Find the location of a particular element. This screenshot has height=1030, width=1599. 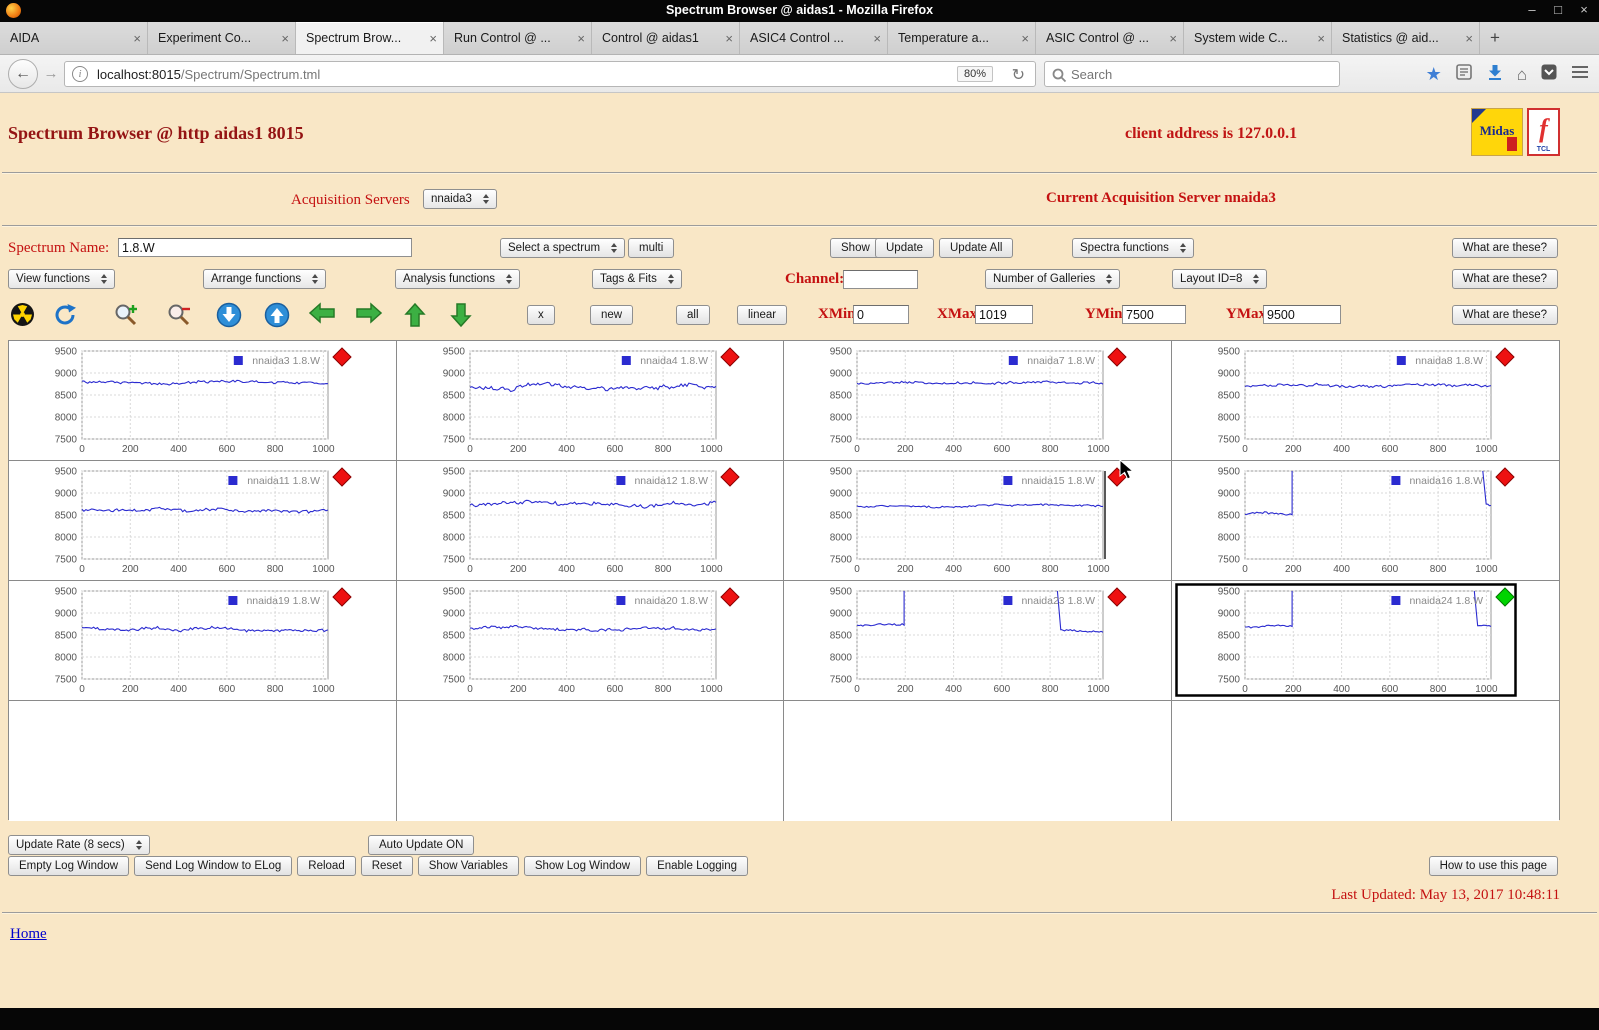

tab-experiment-co: Experiment Co... × is located at coordinates (222, 38).